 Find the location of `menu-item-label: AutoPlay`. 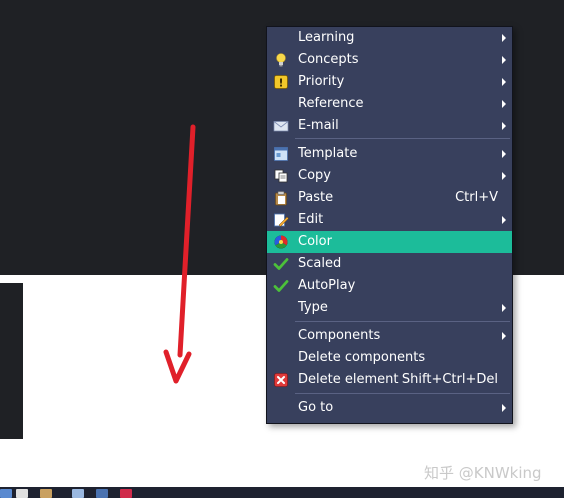

menu-item-label: AutoPlay is located at coordinates (327, 285).